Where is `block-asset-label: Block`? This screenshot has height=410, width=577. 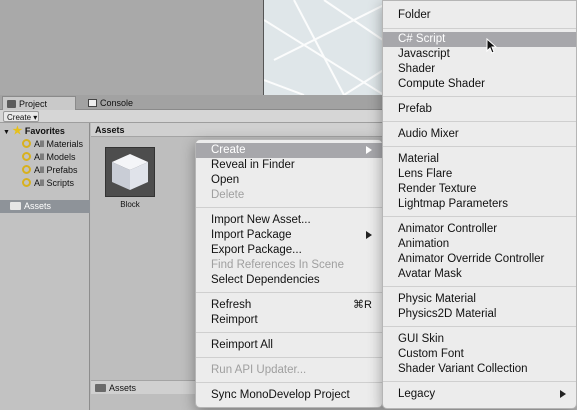 block-asset-label: Block is located at coordinates (130, 204).